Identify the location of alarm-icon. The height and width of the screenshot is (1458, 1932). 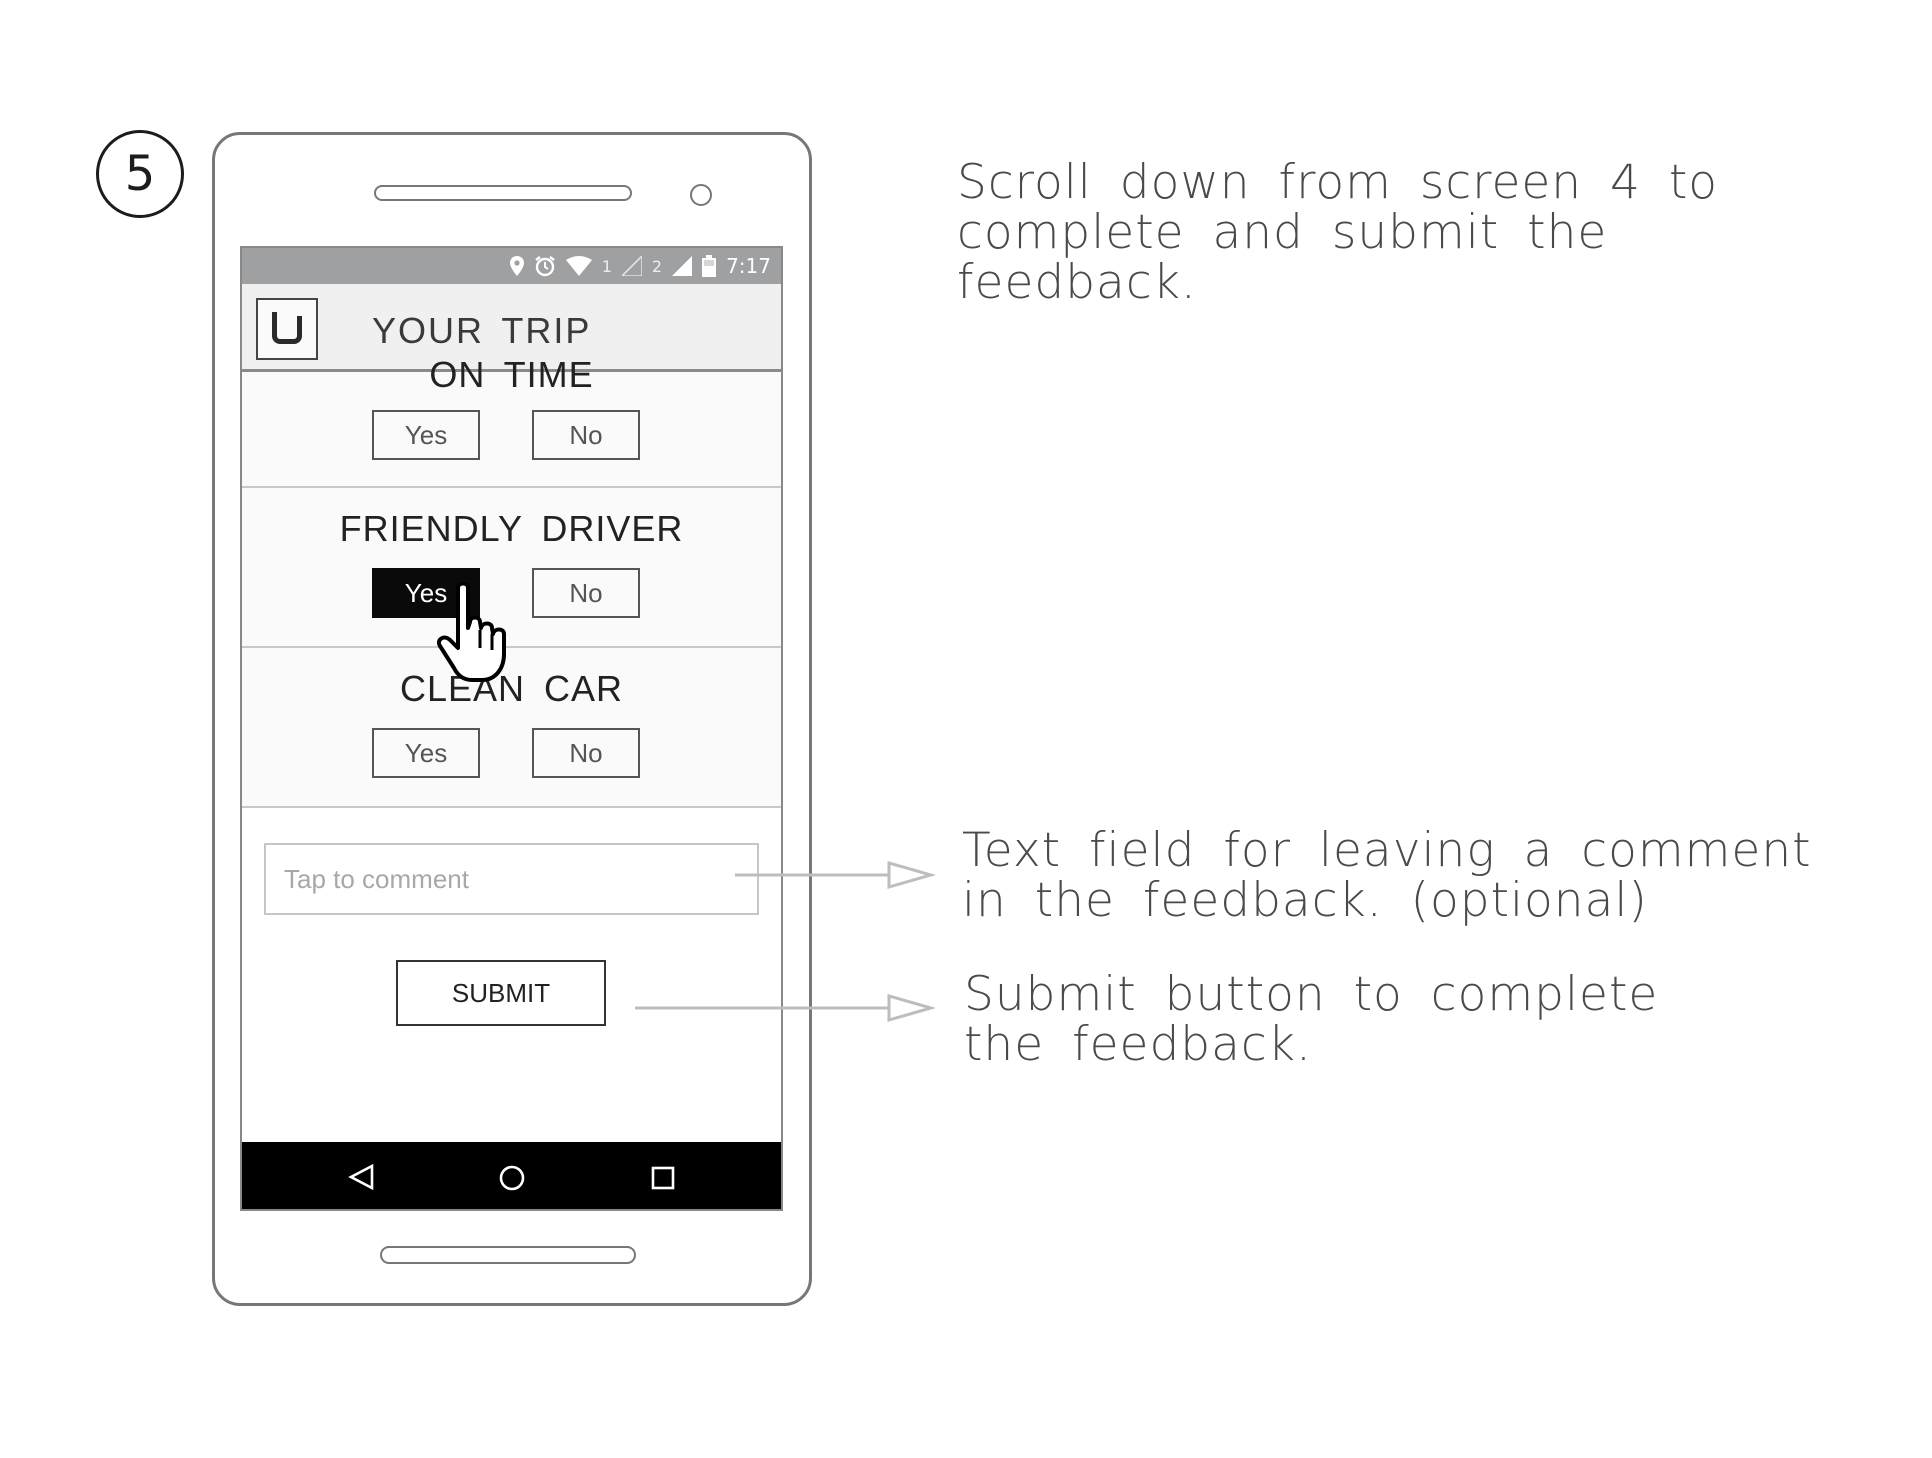
(544, 266).